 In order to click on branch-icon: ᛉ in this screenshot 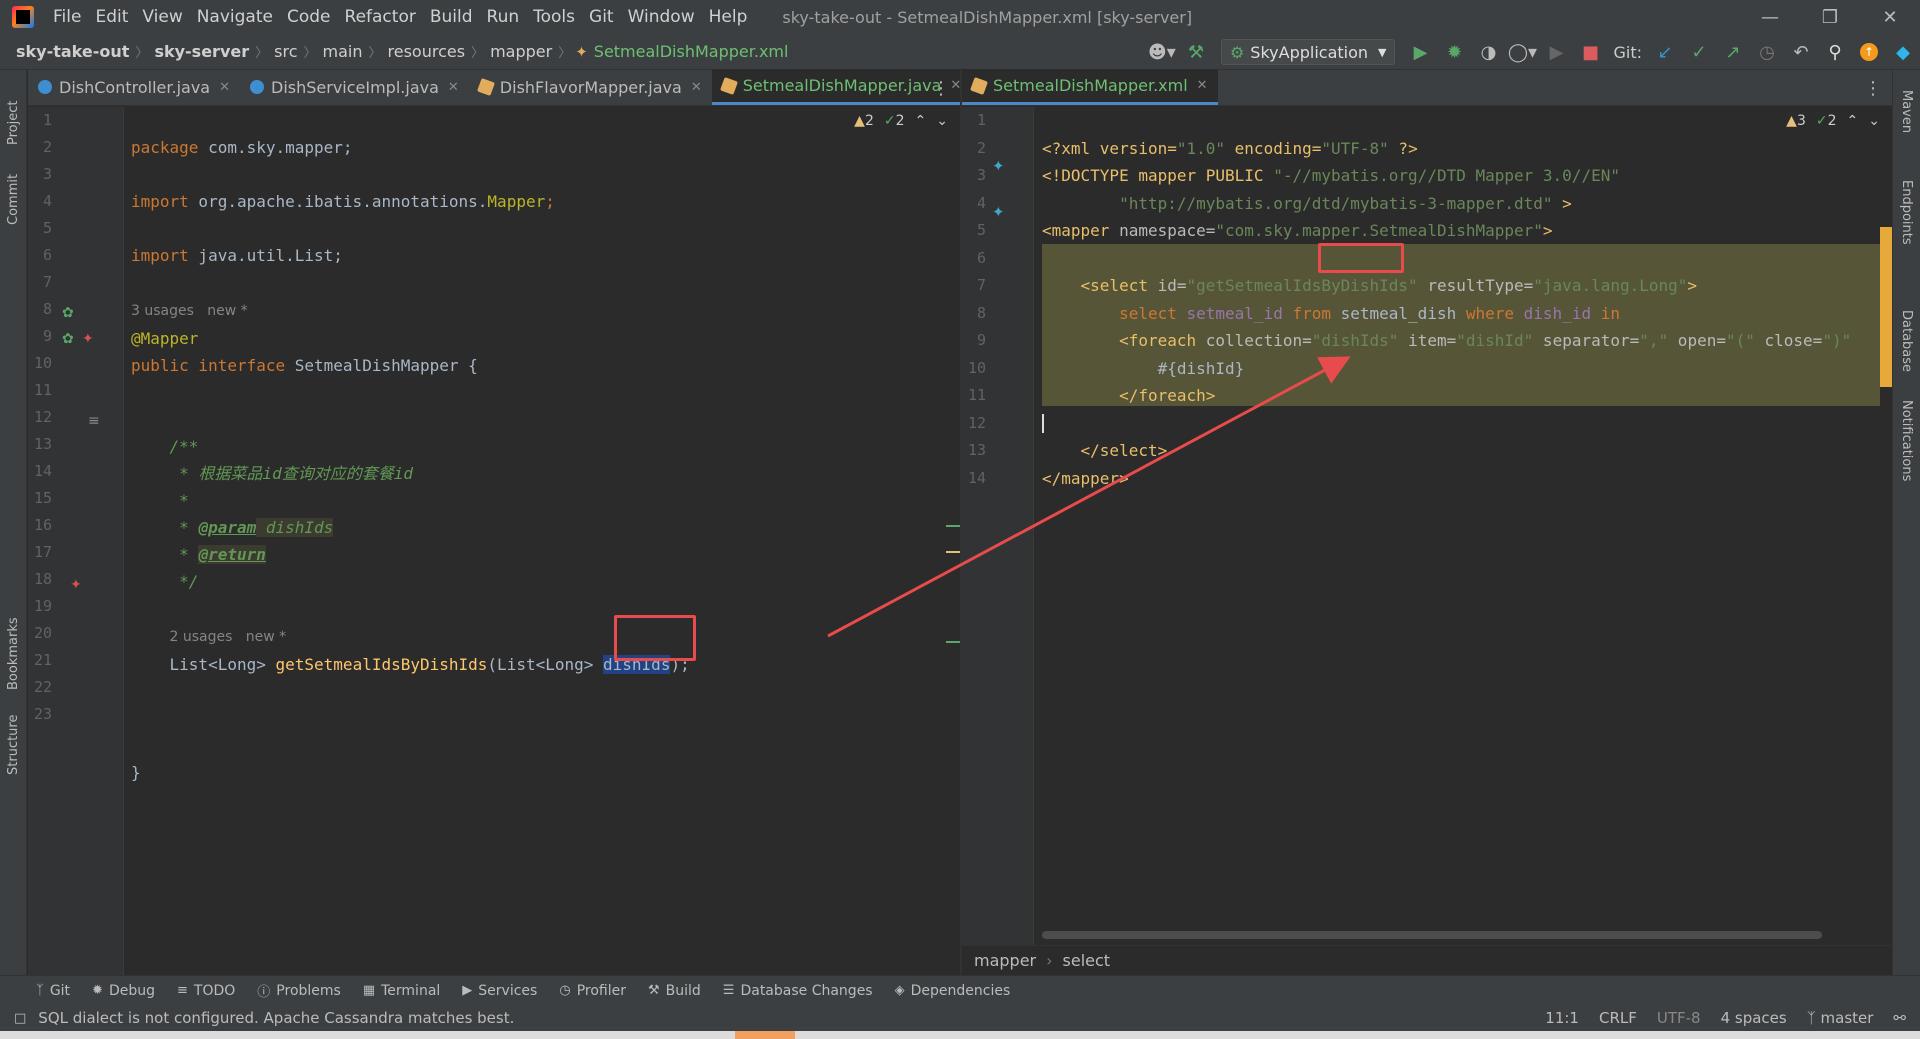, I will do `click(1813, 1018)`.